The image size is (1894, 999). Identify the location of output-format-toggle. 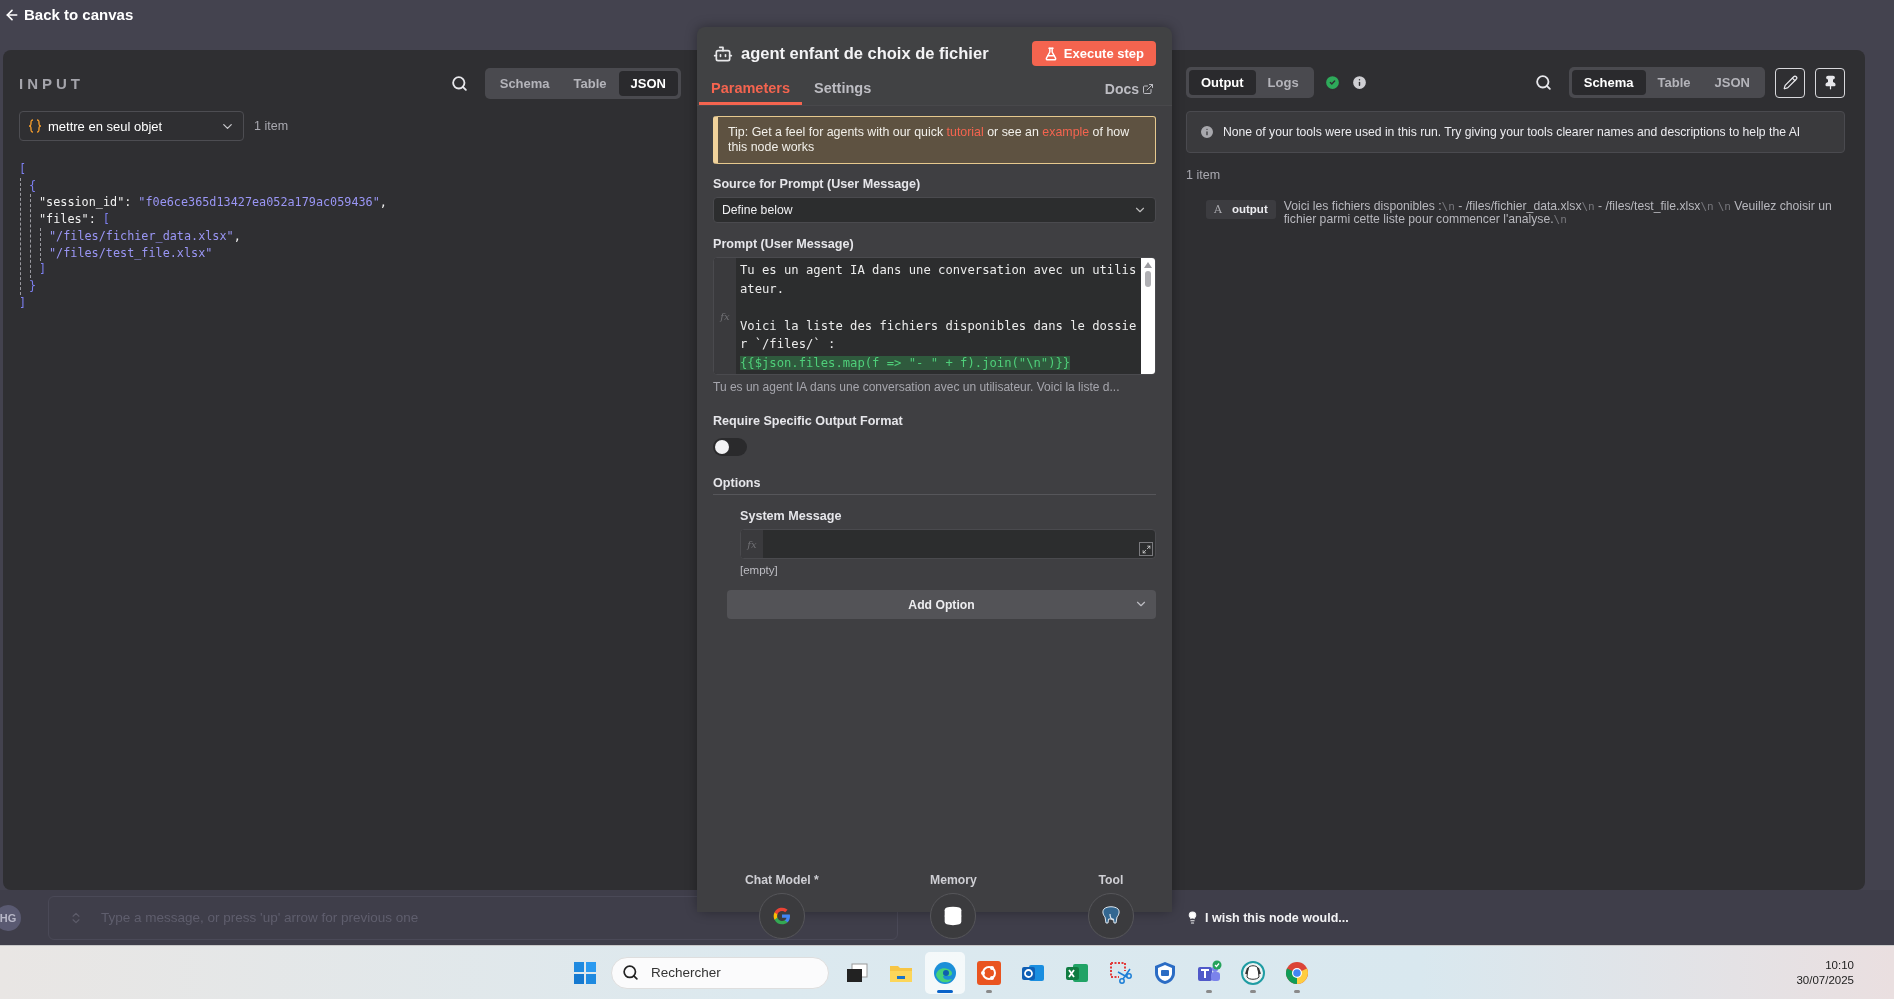
(730, 447).